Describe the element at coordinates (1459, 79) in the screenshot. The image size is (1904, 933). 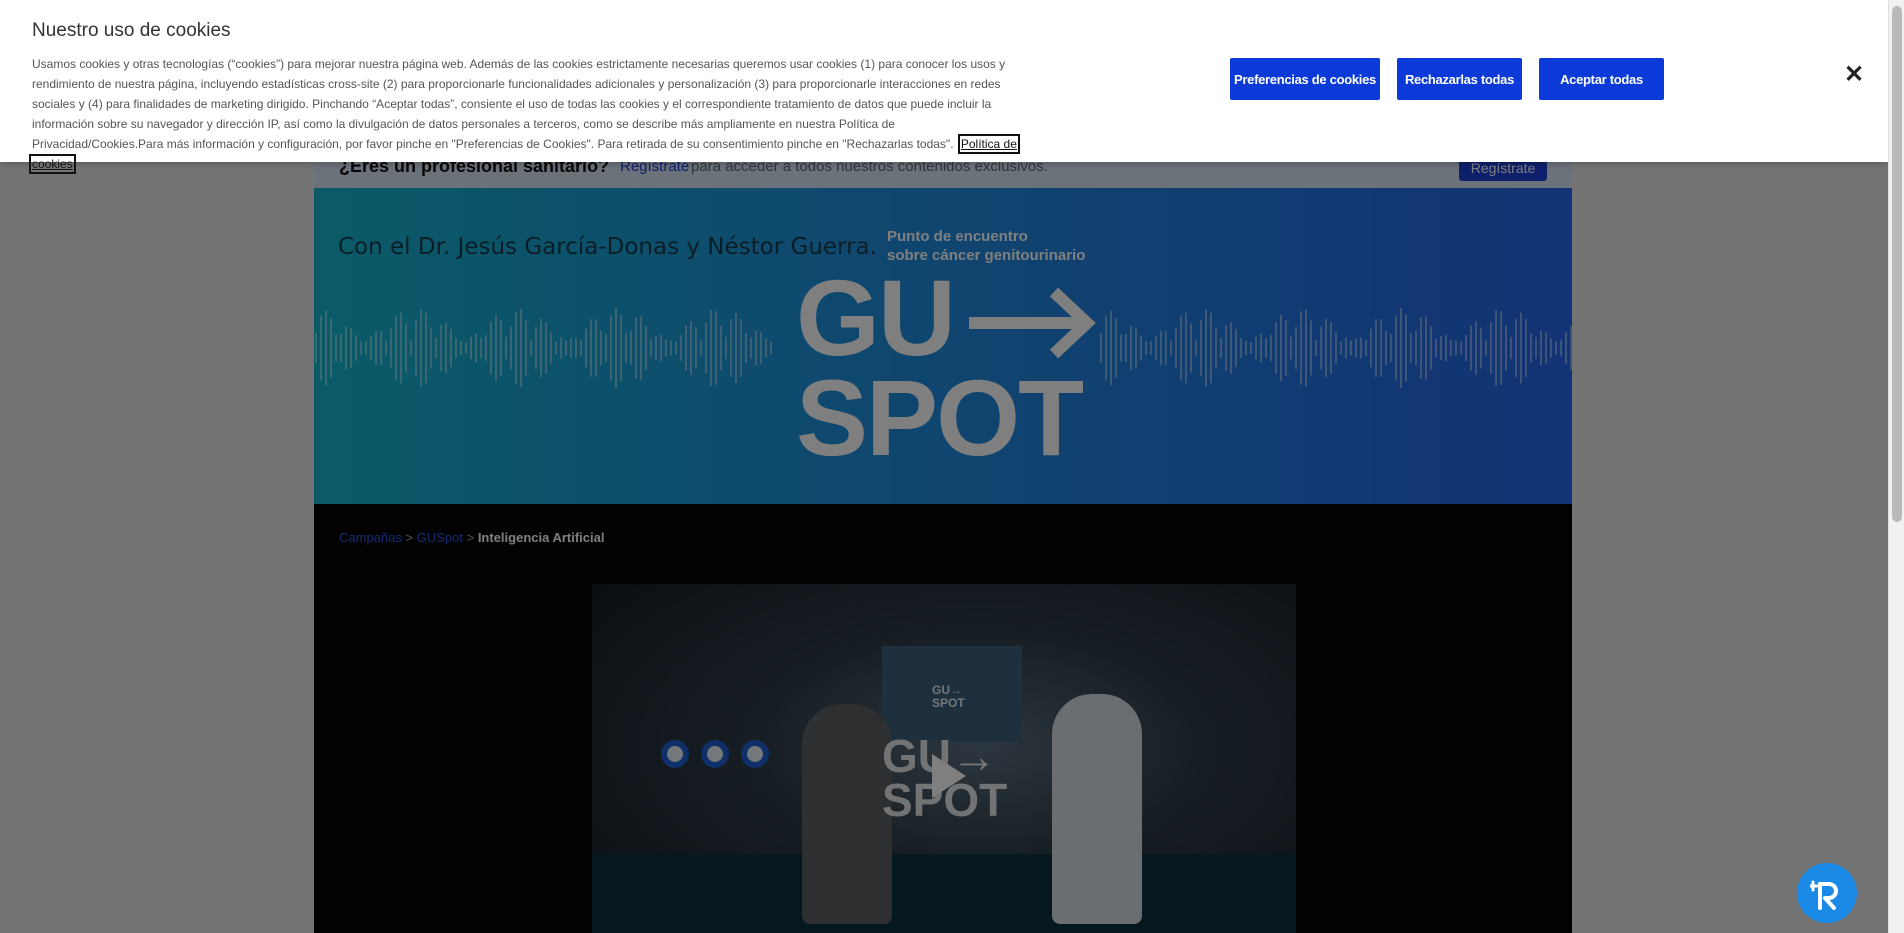
I see `reject-all-button: Rechazarlas todas` at that location.